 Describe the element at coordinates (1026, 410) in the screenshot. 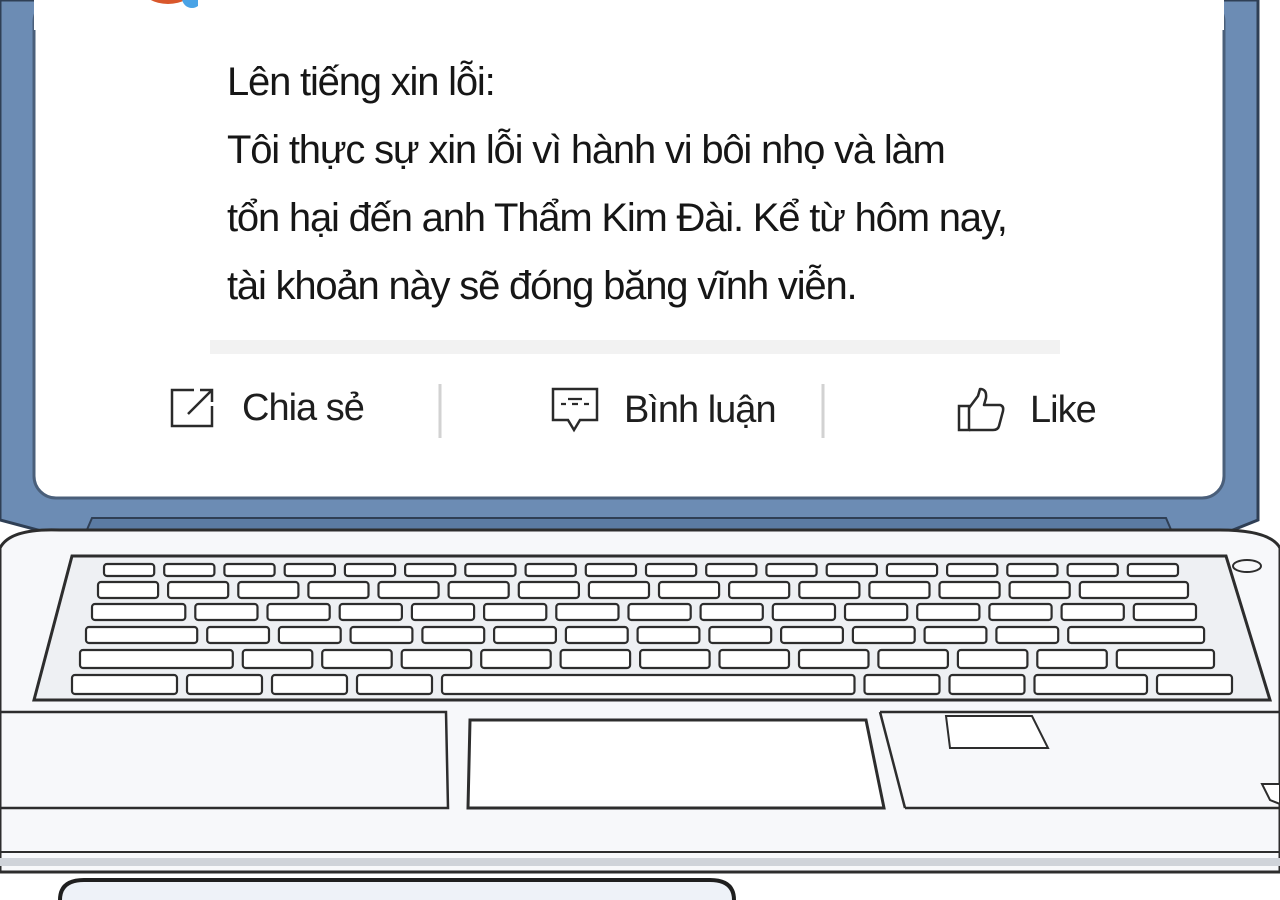

I see `like-button: Like` at that location.